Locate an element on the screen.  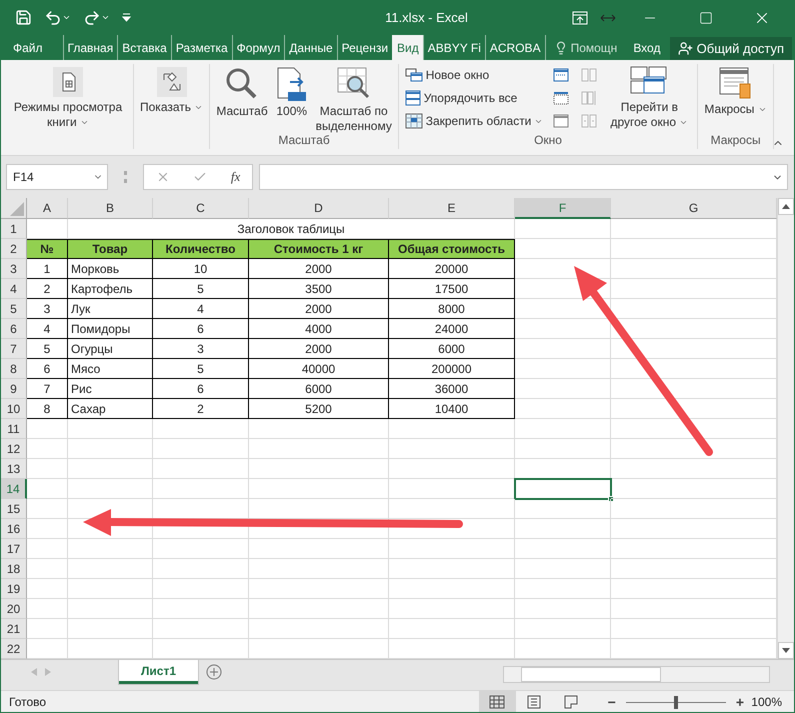
column-header: E is located at coordinates (452, 208).